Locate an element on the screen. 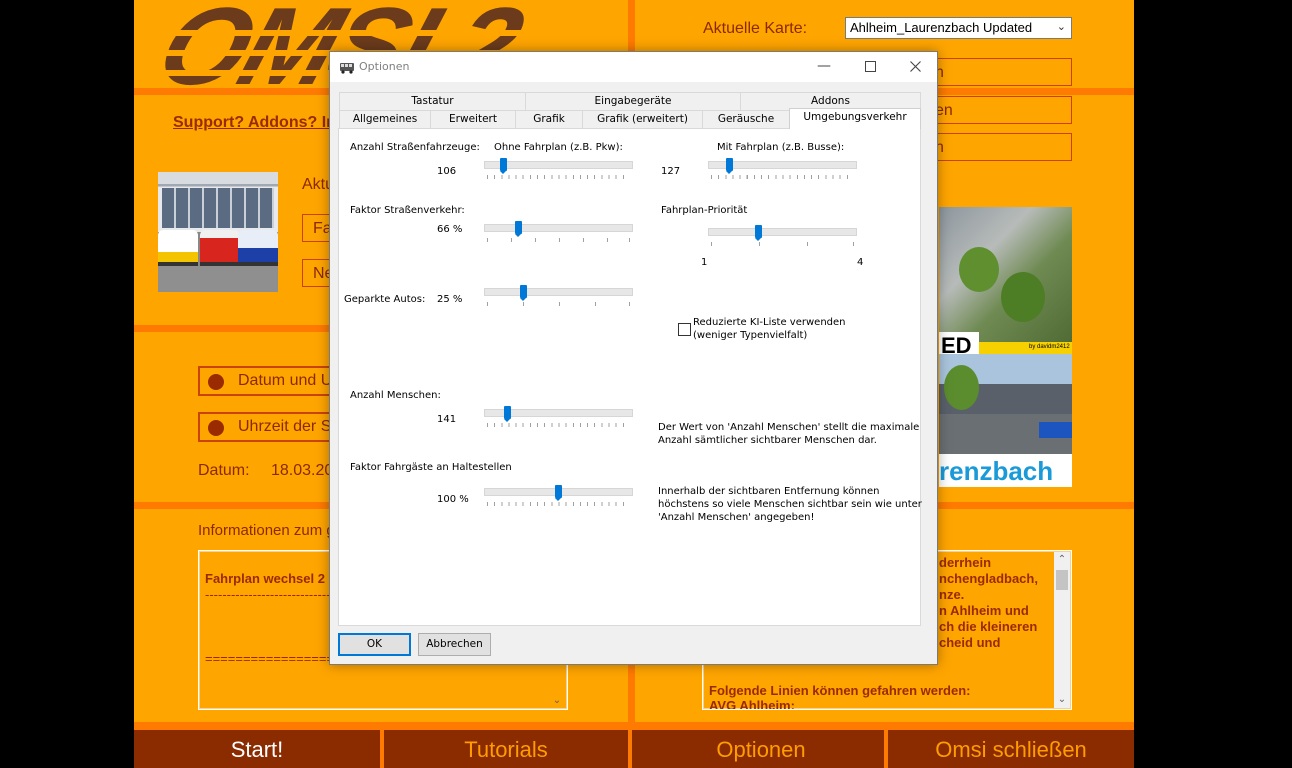 Image resolution: width=1292 pixels, height=768 pixels. parked-slider is located at coordinates (559, 296).